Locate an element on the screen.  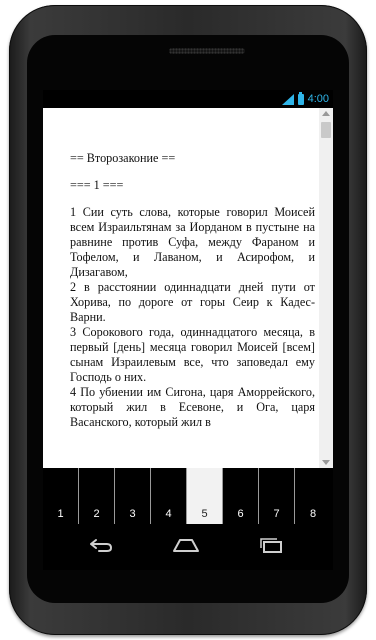
page-tab-5-active: 5 is located at coordinates (205, 496).